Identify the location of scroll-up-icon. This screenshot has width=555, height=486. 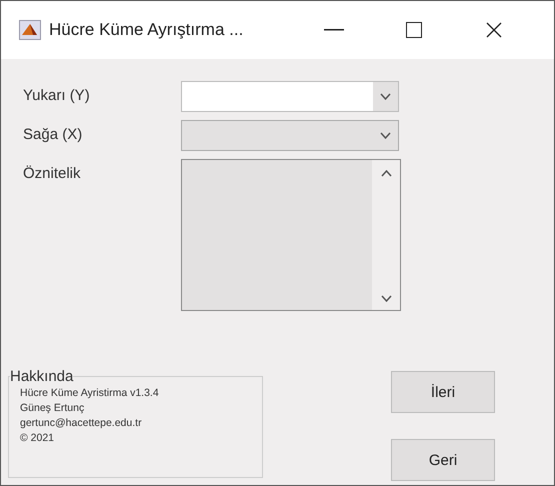
(386, 173).